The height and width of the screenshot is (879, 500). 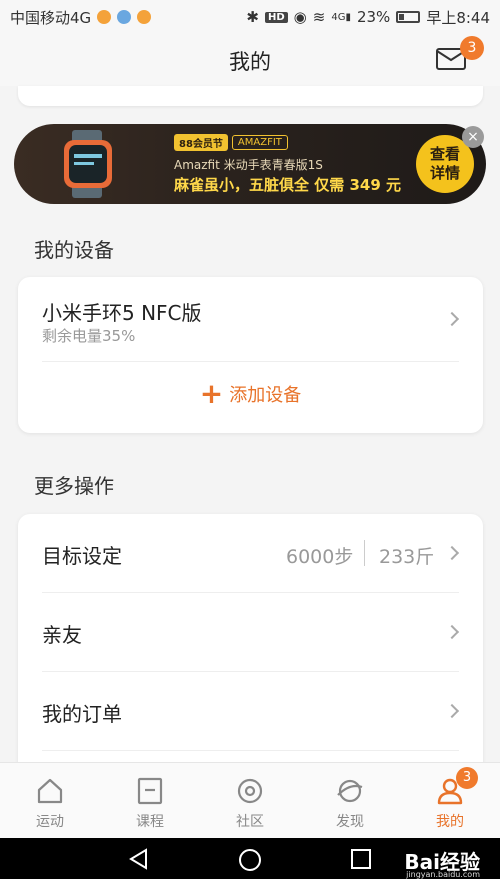 I want to click on profile-card, so click(x=250, y=96).